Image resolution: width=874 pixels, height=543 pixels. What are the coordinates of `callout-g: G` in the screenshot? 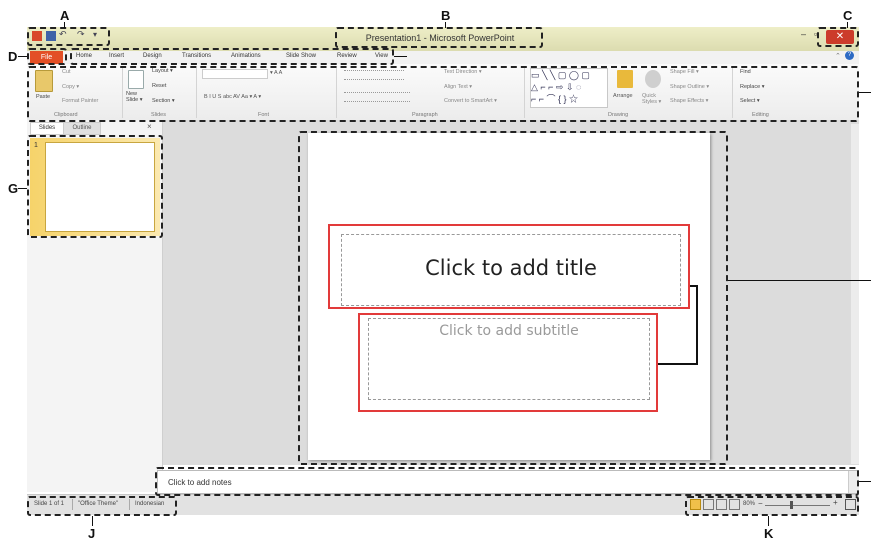 It's located at (13, 188).